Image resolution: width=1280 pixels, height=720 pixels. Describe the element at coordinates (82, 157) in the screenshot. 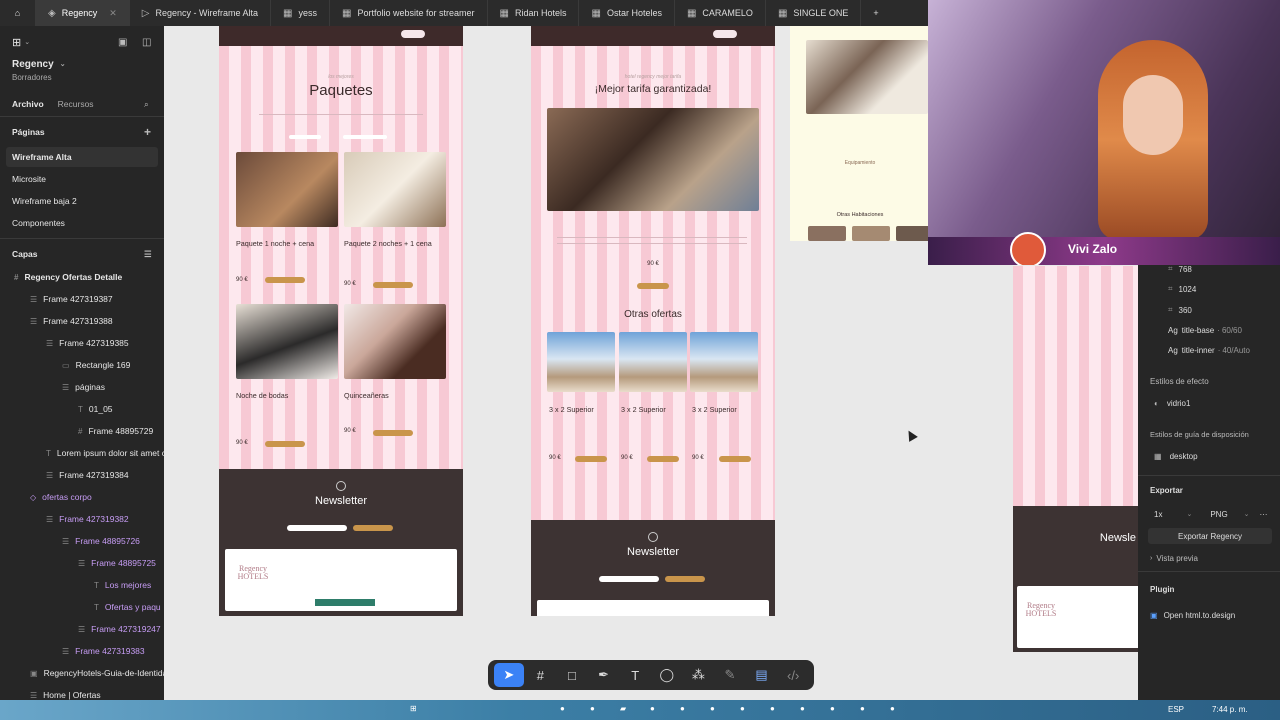

I see `page-item-wireframe-alta: Wireframe Alta` at that location.